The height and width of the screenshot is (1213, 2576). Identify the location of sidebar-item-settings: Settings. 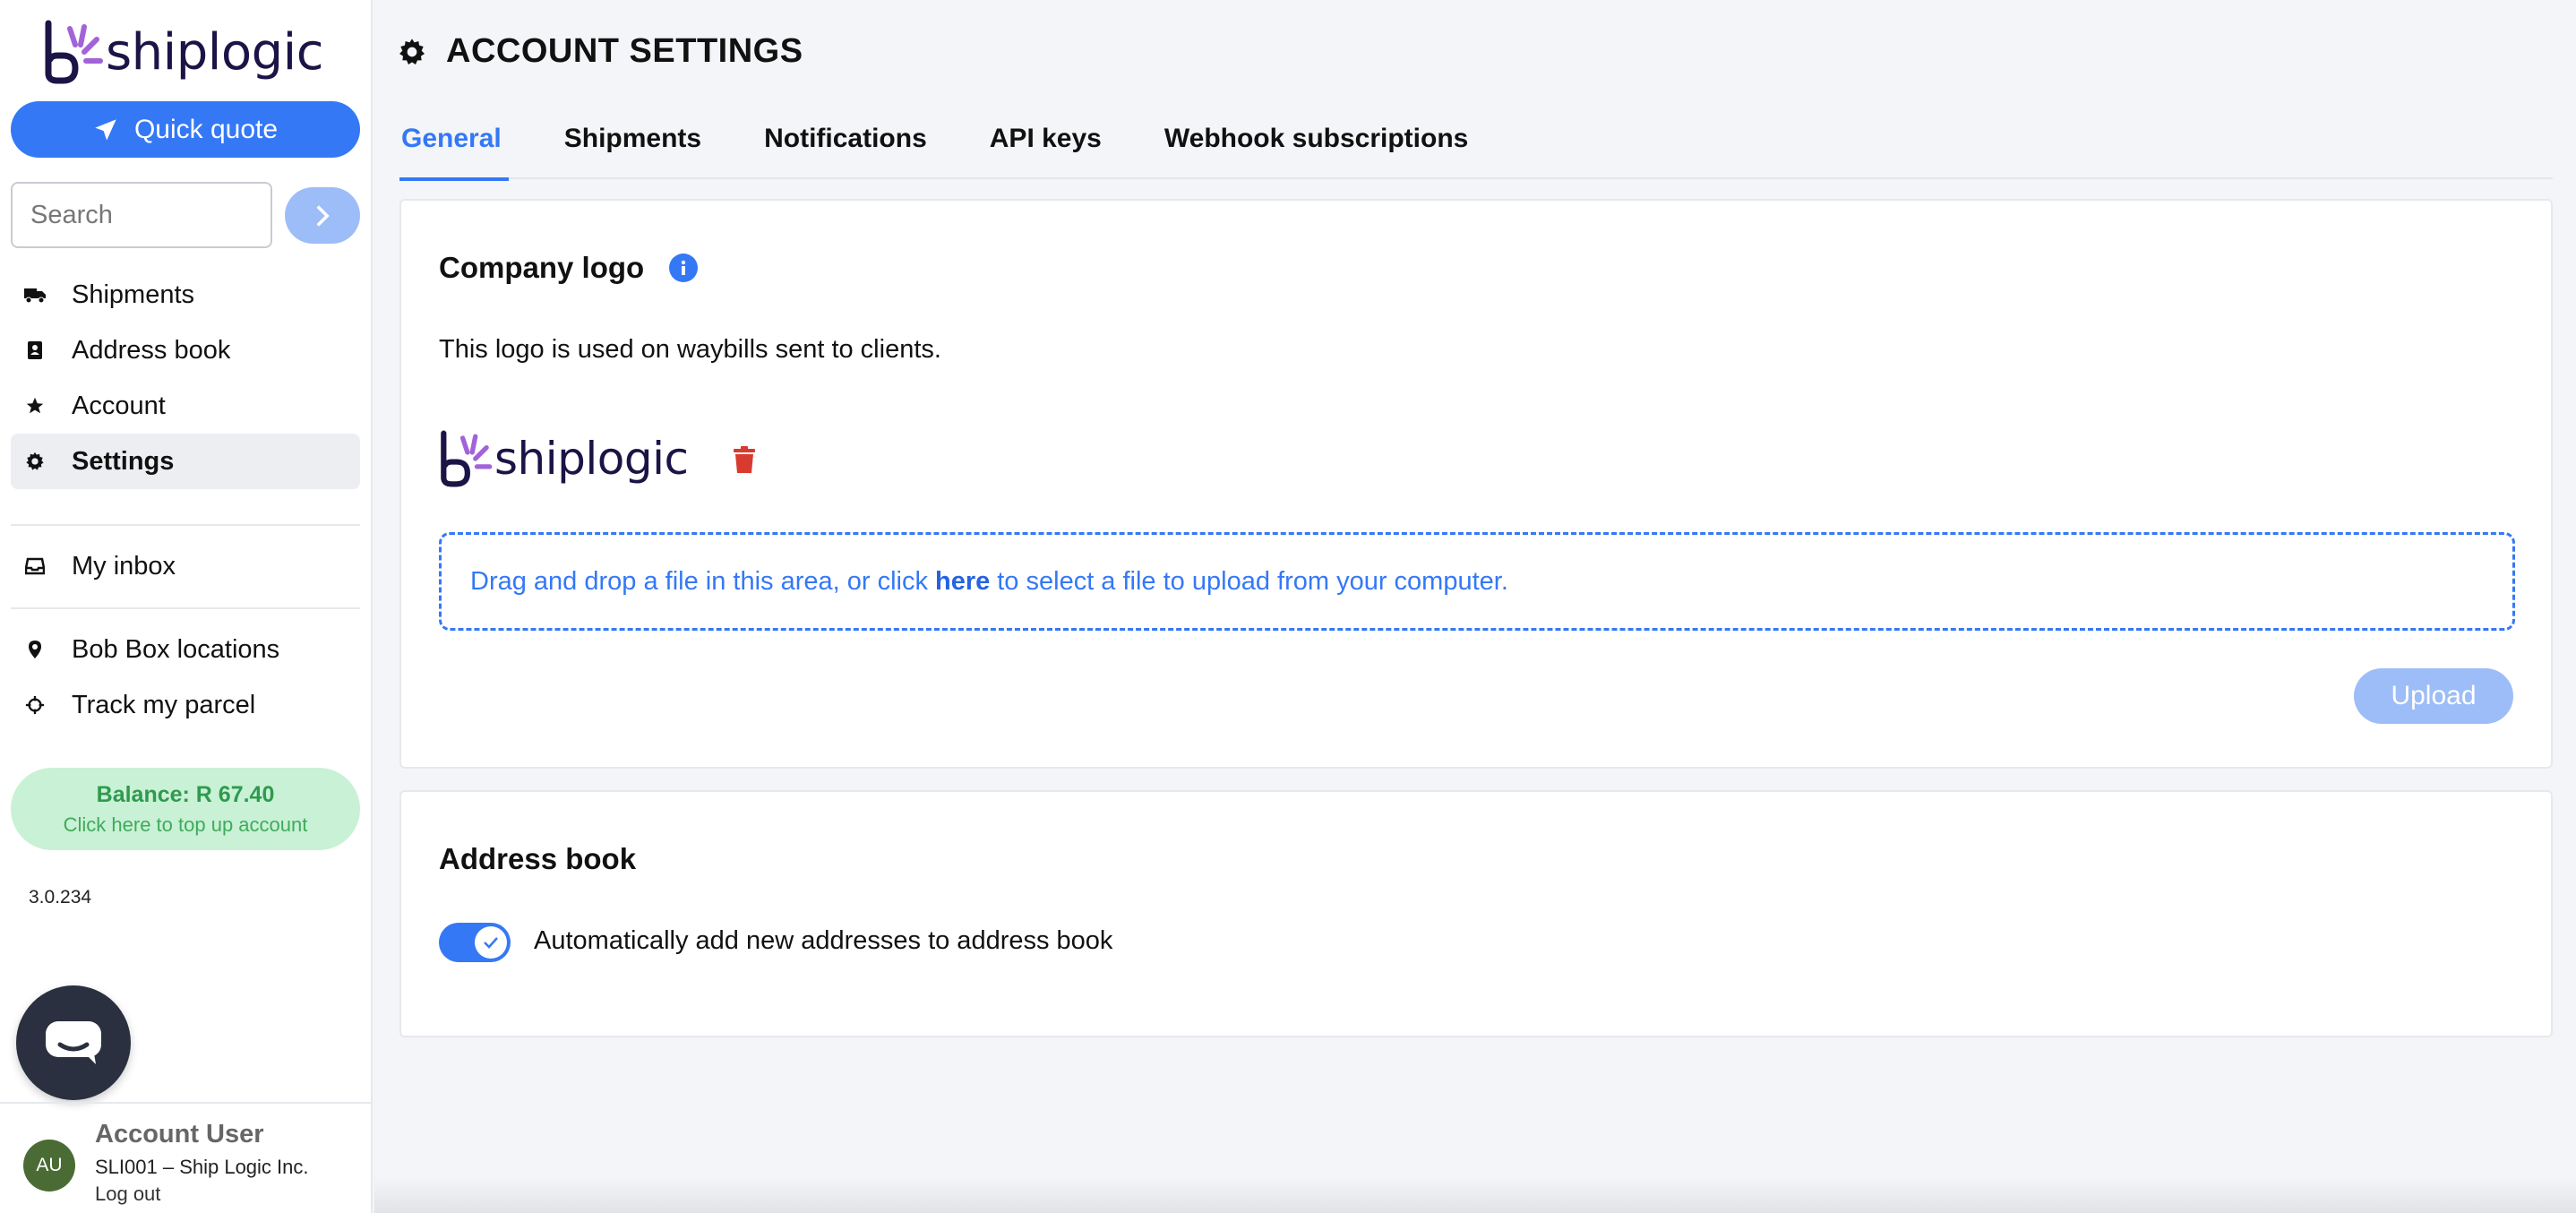
(185, 462).